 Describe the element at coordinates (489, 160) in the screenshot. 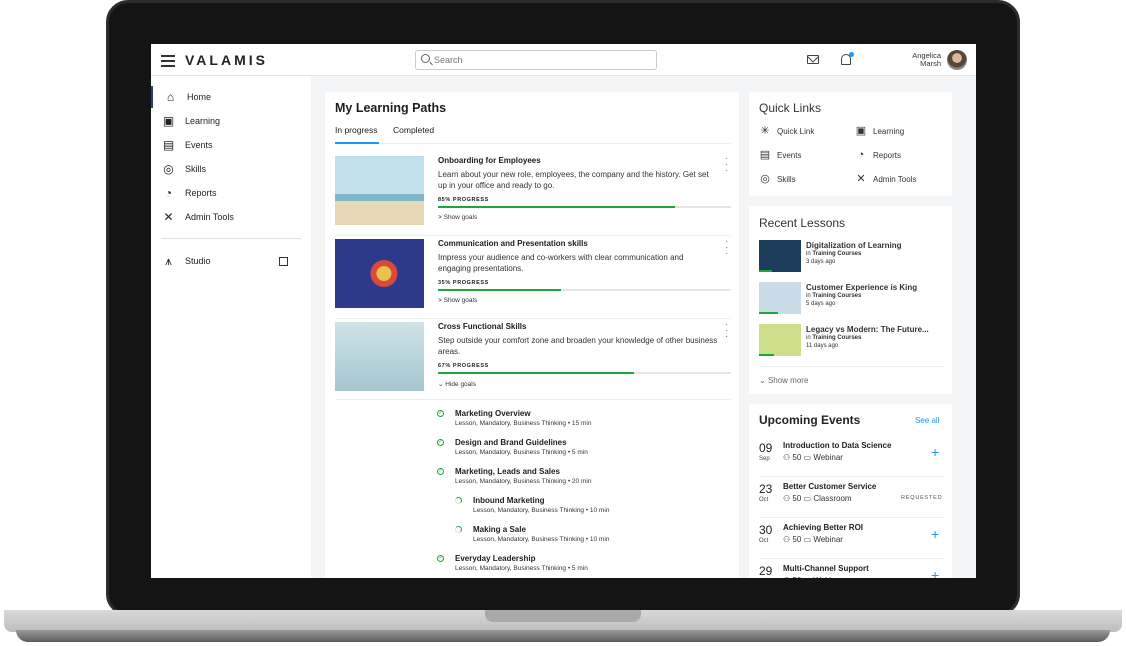

I see `learning-path-title: Onboarding for Employees` at that location.